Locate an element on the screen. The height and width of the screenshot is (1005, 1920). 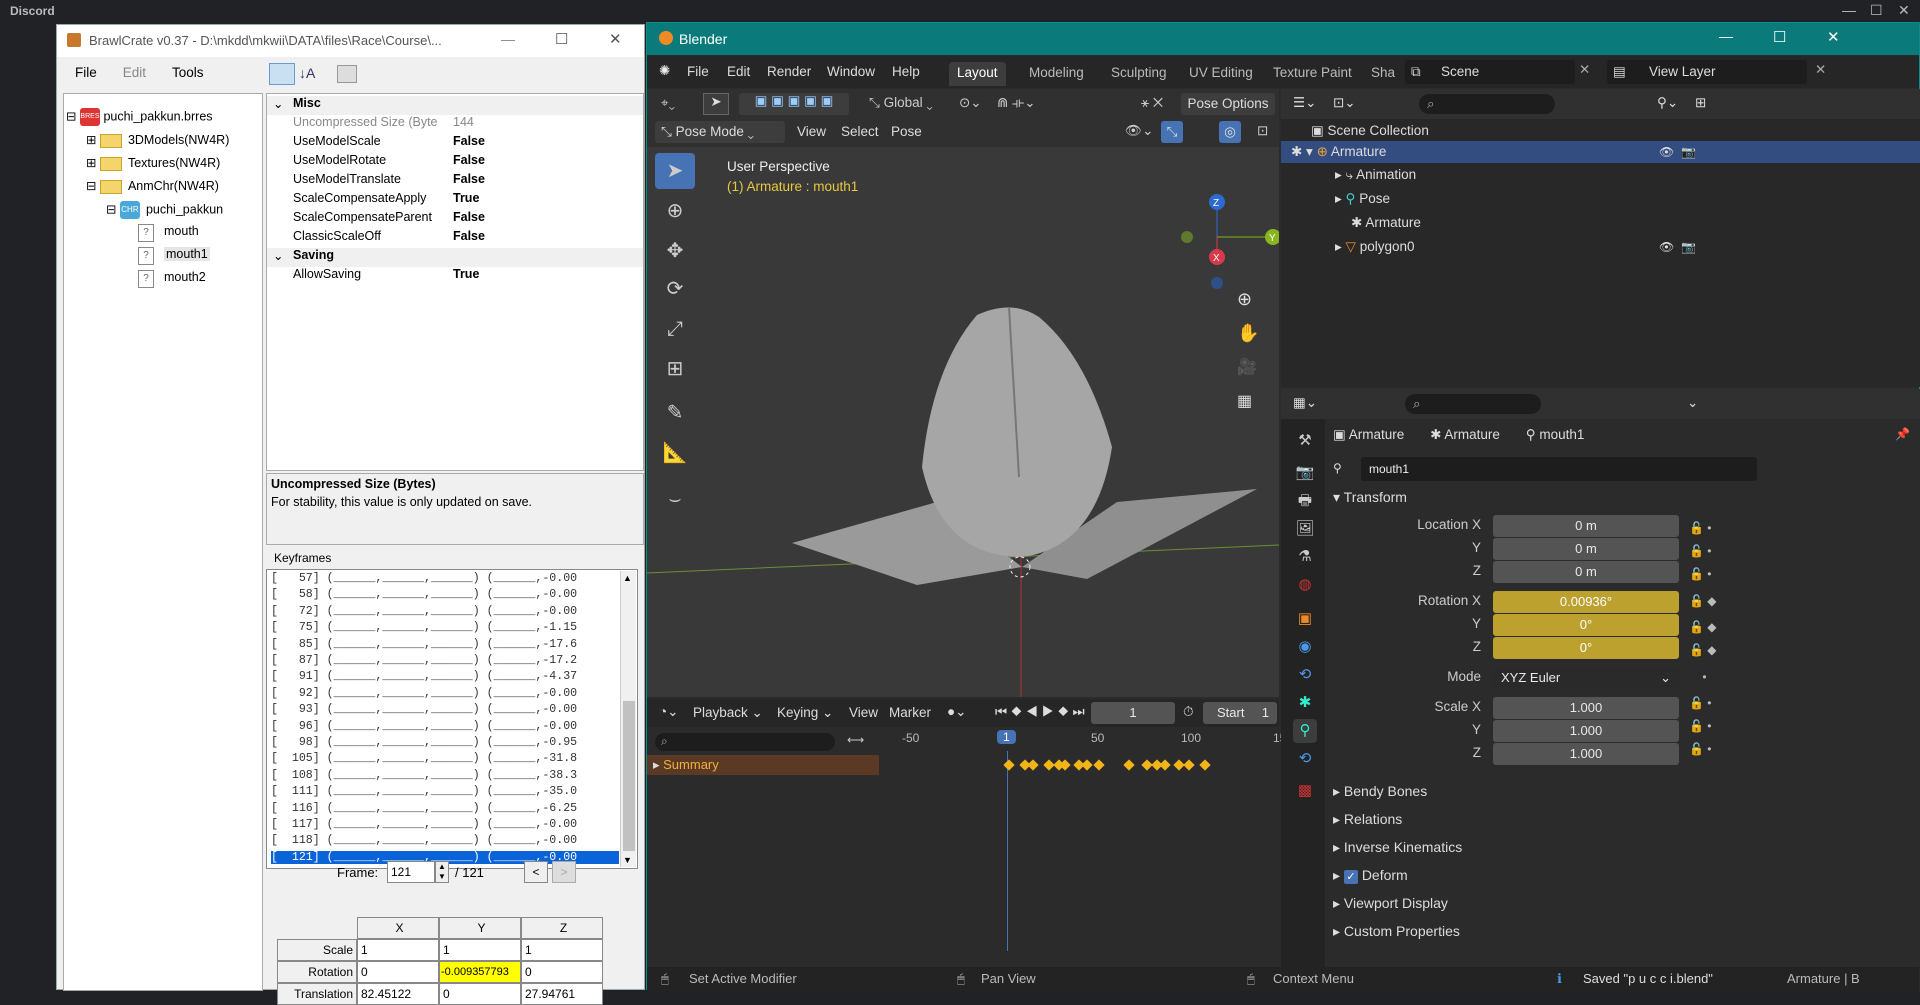
close-view-layer-icon: ✕ is located at coordinates (1820, 70).